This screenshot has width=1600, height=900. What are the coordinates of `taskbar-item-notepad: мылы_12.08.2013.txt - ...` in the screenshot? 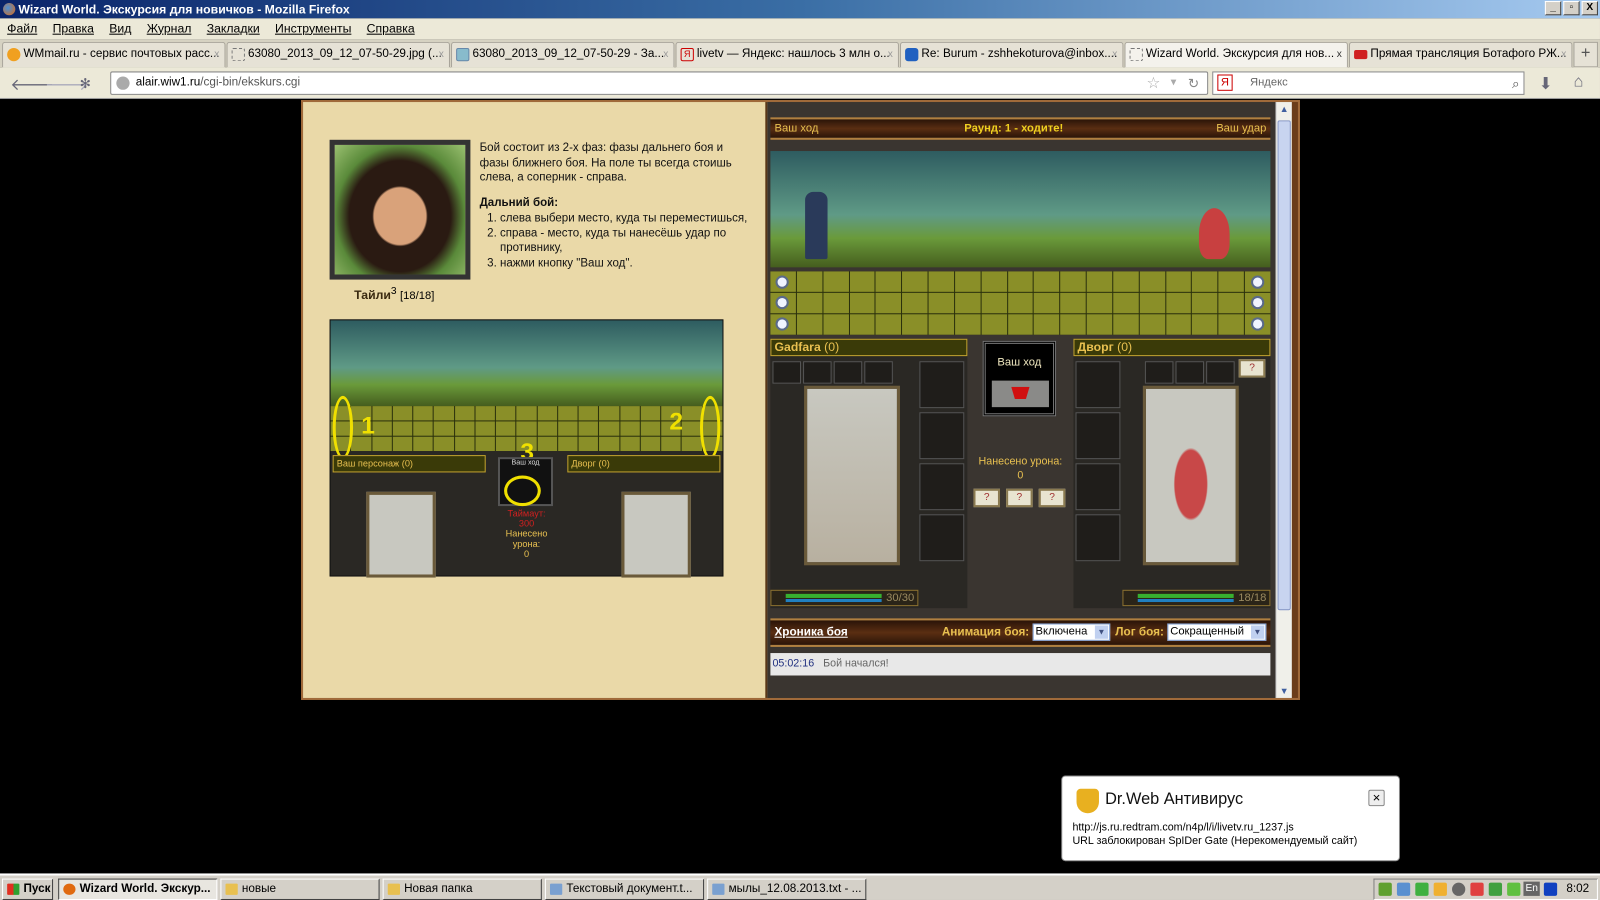 It's located at (787, 889).